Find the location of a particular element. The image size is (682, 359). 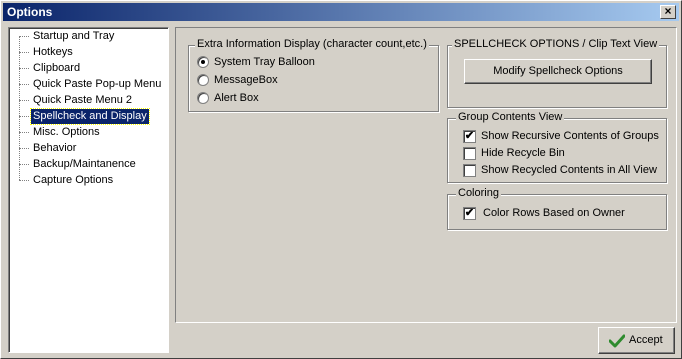

close-icon: × is located at coordinates (668, 11).